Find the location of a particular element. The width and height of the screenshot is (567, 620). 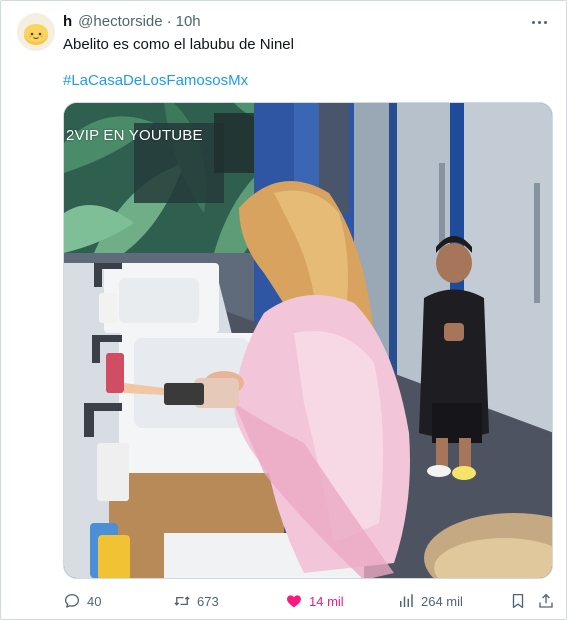

bookmark-button is located at coordinates (518, 601).